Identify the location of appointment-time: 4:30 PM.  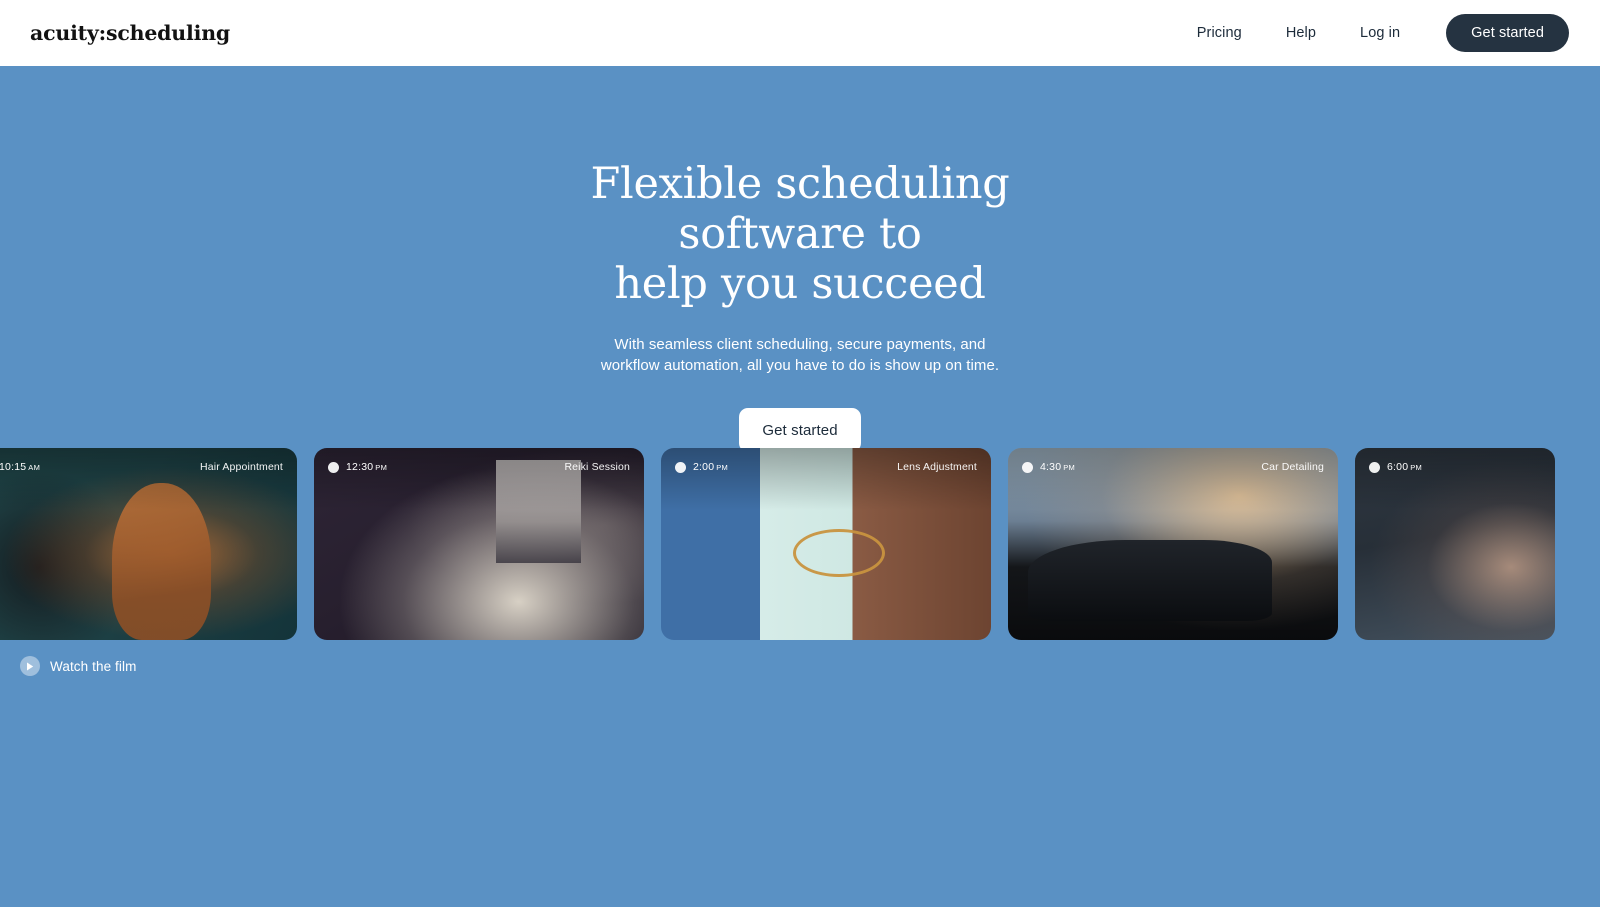
(1048, 467).